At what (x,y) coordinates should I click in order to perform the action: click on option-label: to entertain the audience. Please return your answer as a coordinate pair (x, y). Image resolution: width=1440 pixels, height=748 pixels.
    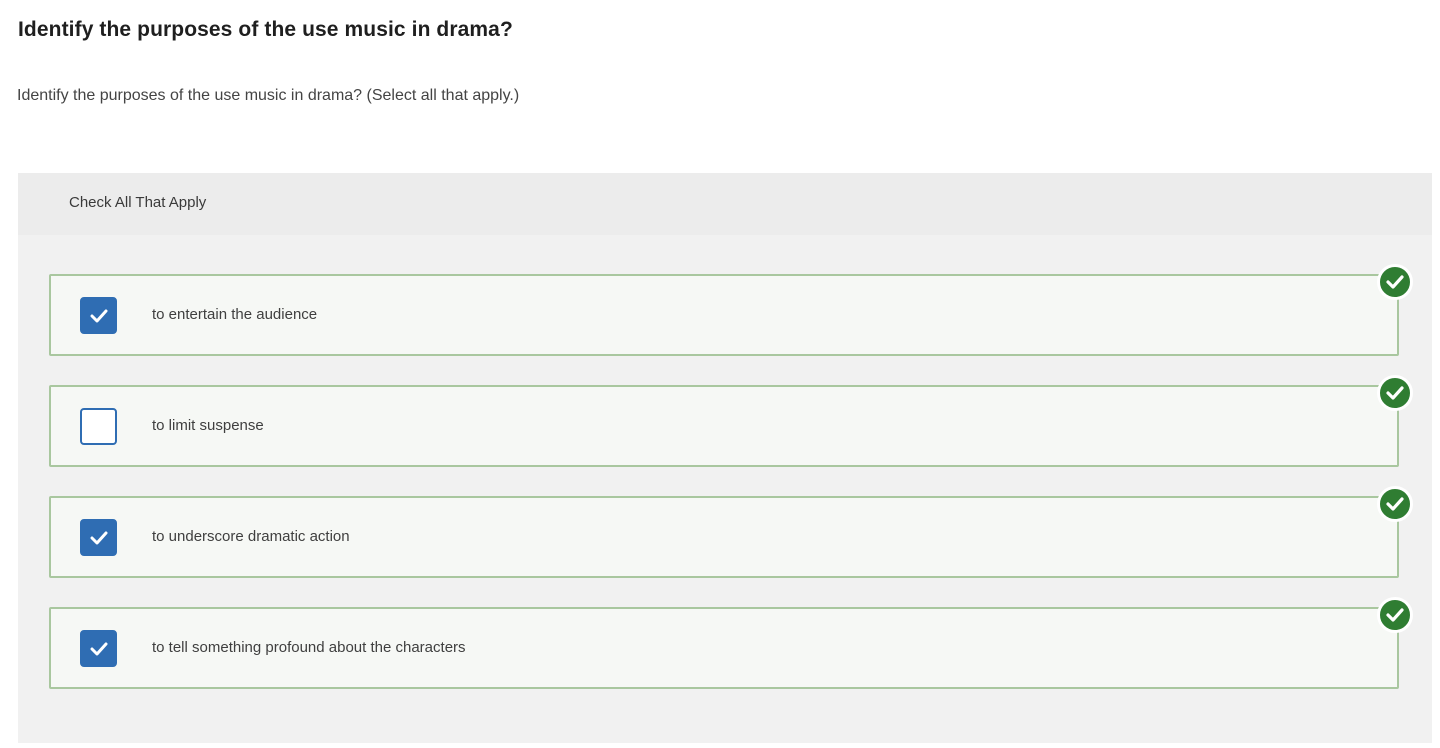
    Looking at the image, I should click on (235, 314).